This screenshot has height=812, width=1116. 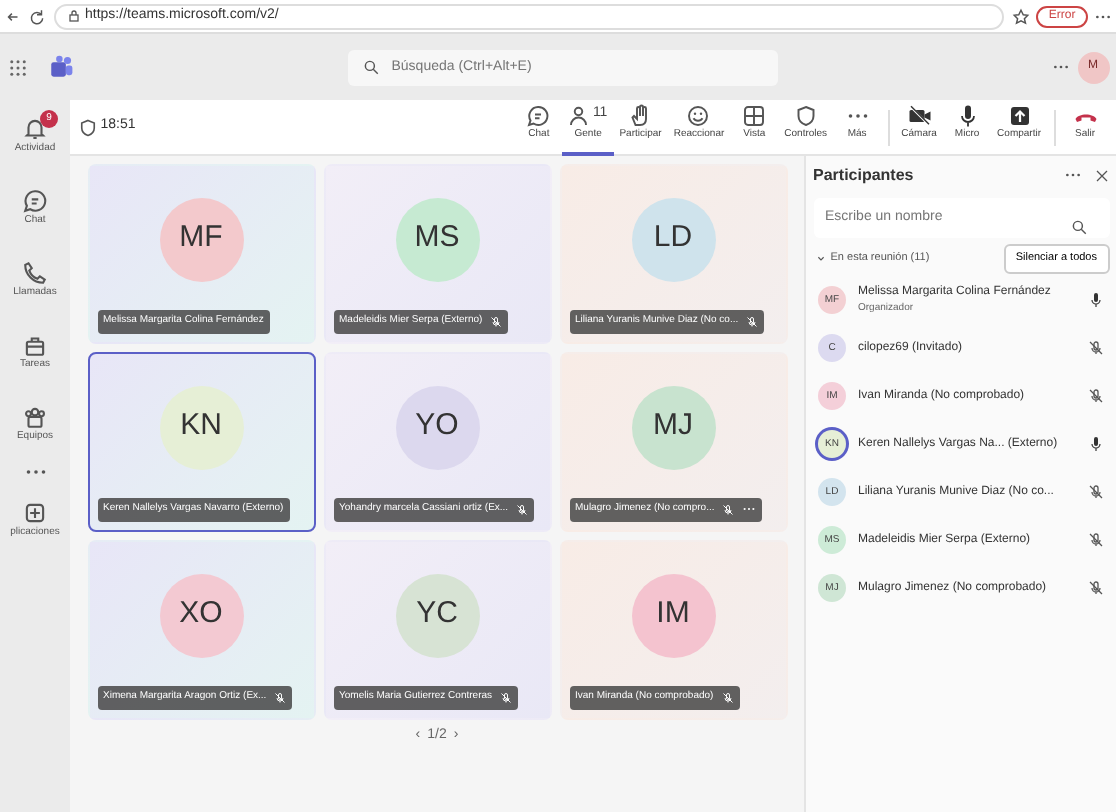 What do you see at coordinates (35, 272) in the screenshot?
I see `phone-icon` at bounding box center [35, 272].